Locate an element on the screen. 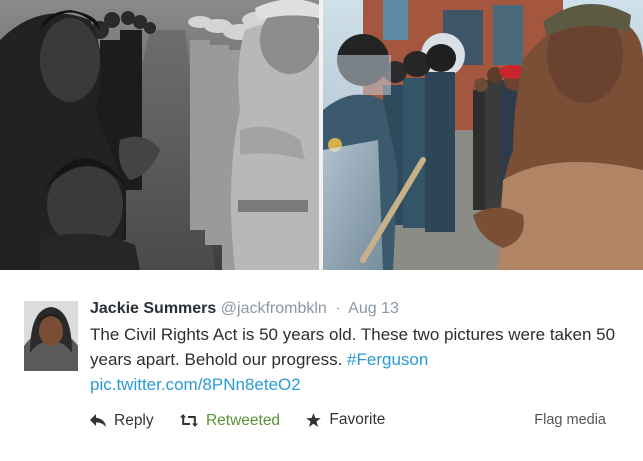  tweet-header: Jackie Summers @jackfrombkln · Aug 13 is located at coordinates (244, 309).